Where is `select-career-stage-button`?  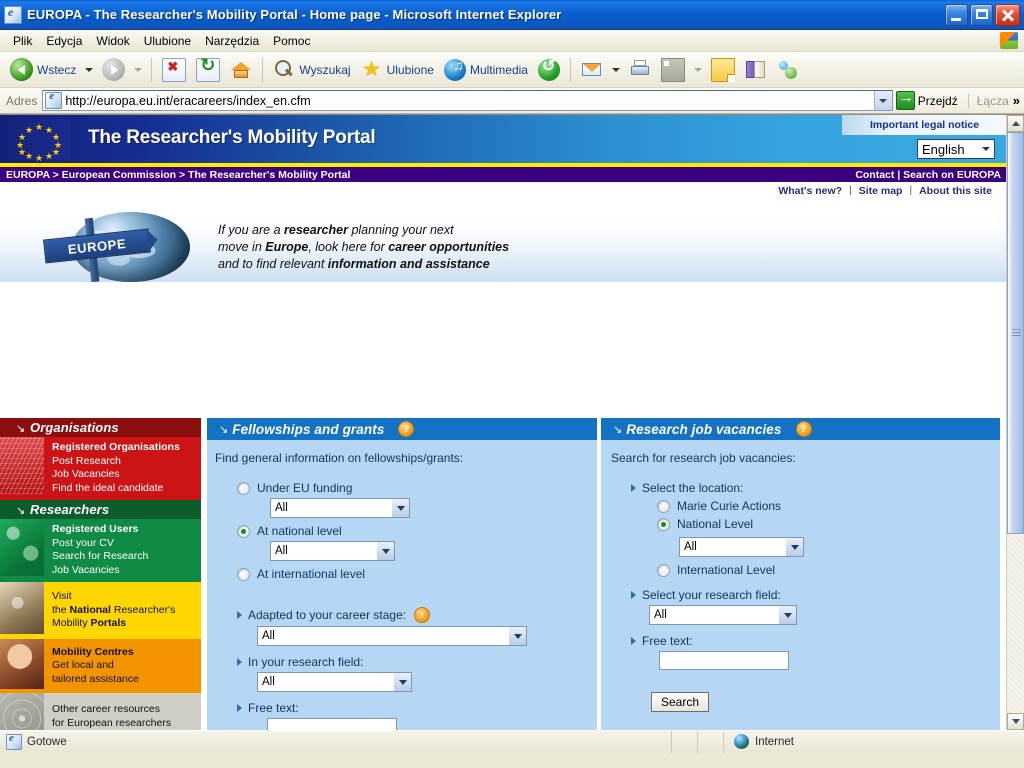 select-career-stage-button is located at coordinates (517, 636).